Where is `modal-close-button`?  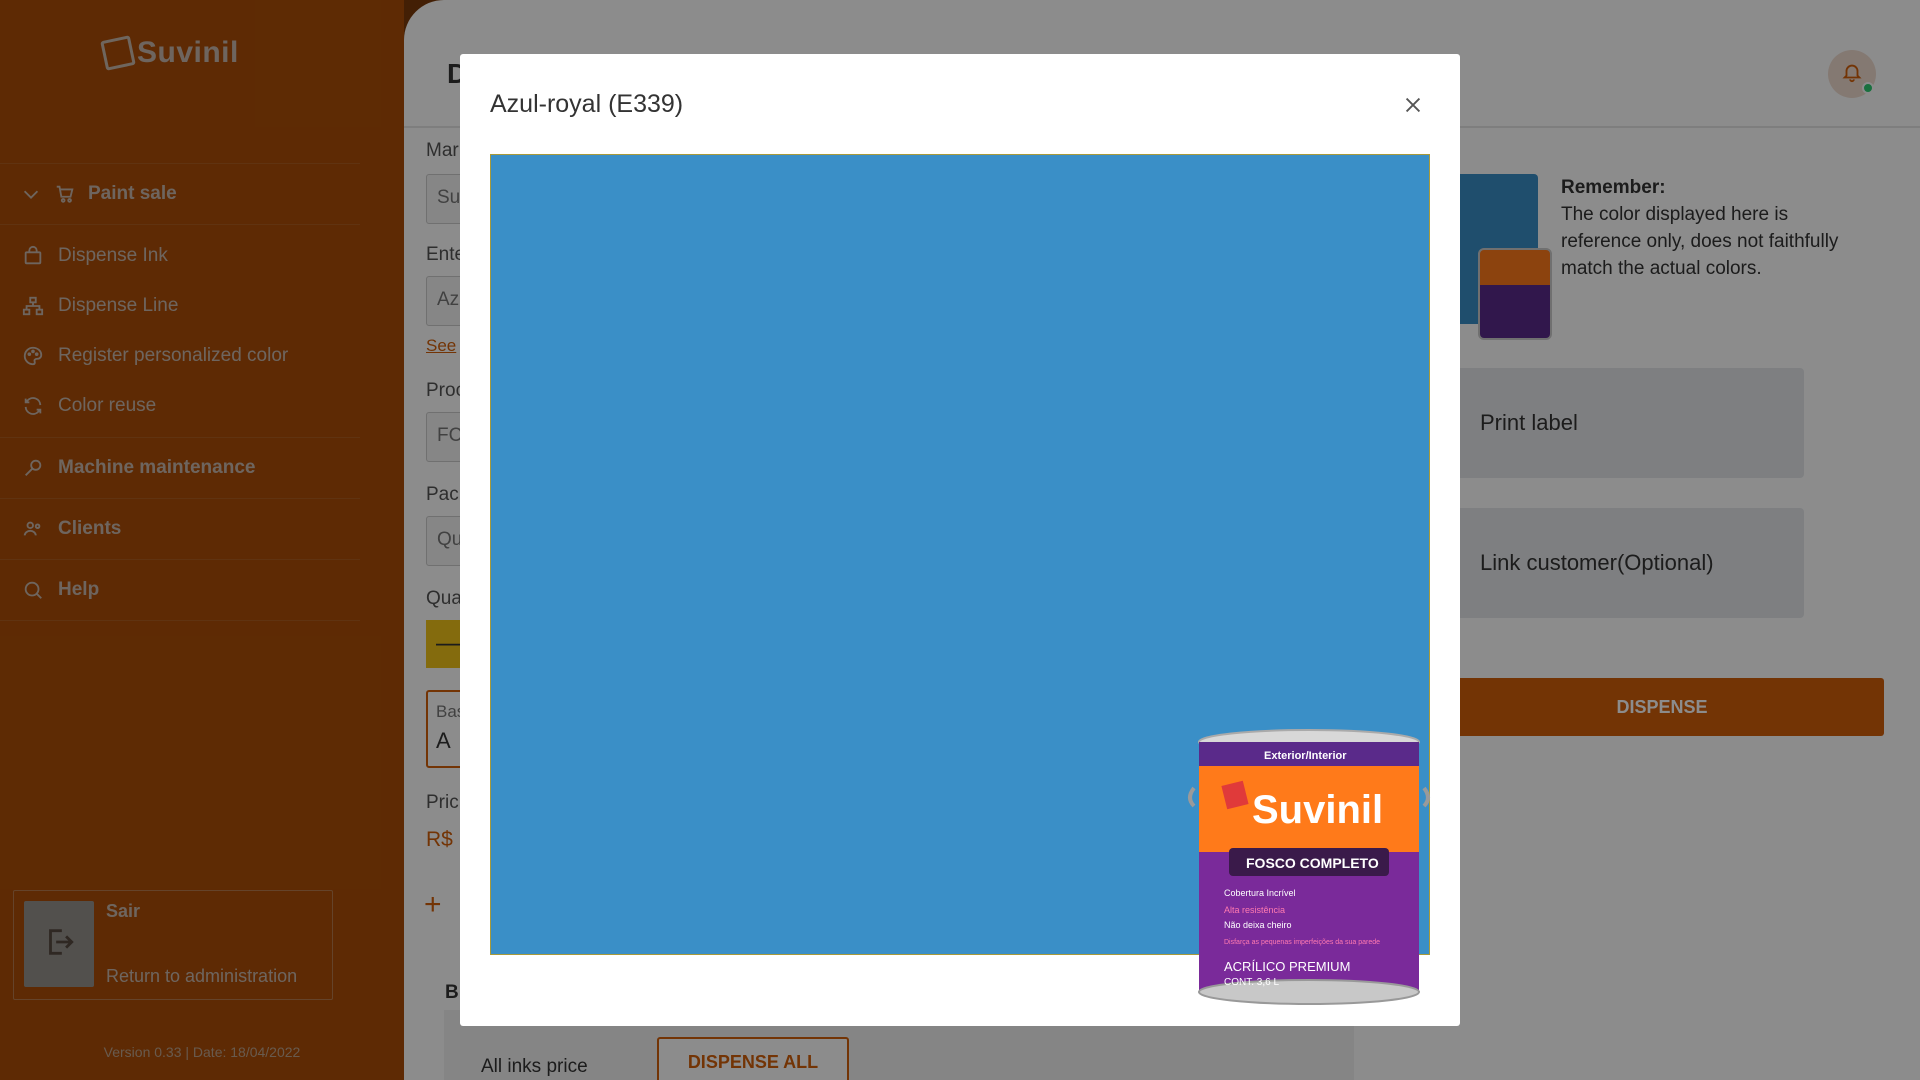 modal-close-button is located at coordinates (1413, 107).